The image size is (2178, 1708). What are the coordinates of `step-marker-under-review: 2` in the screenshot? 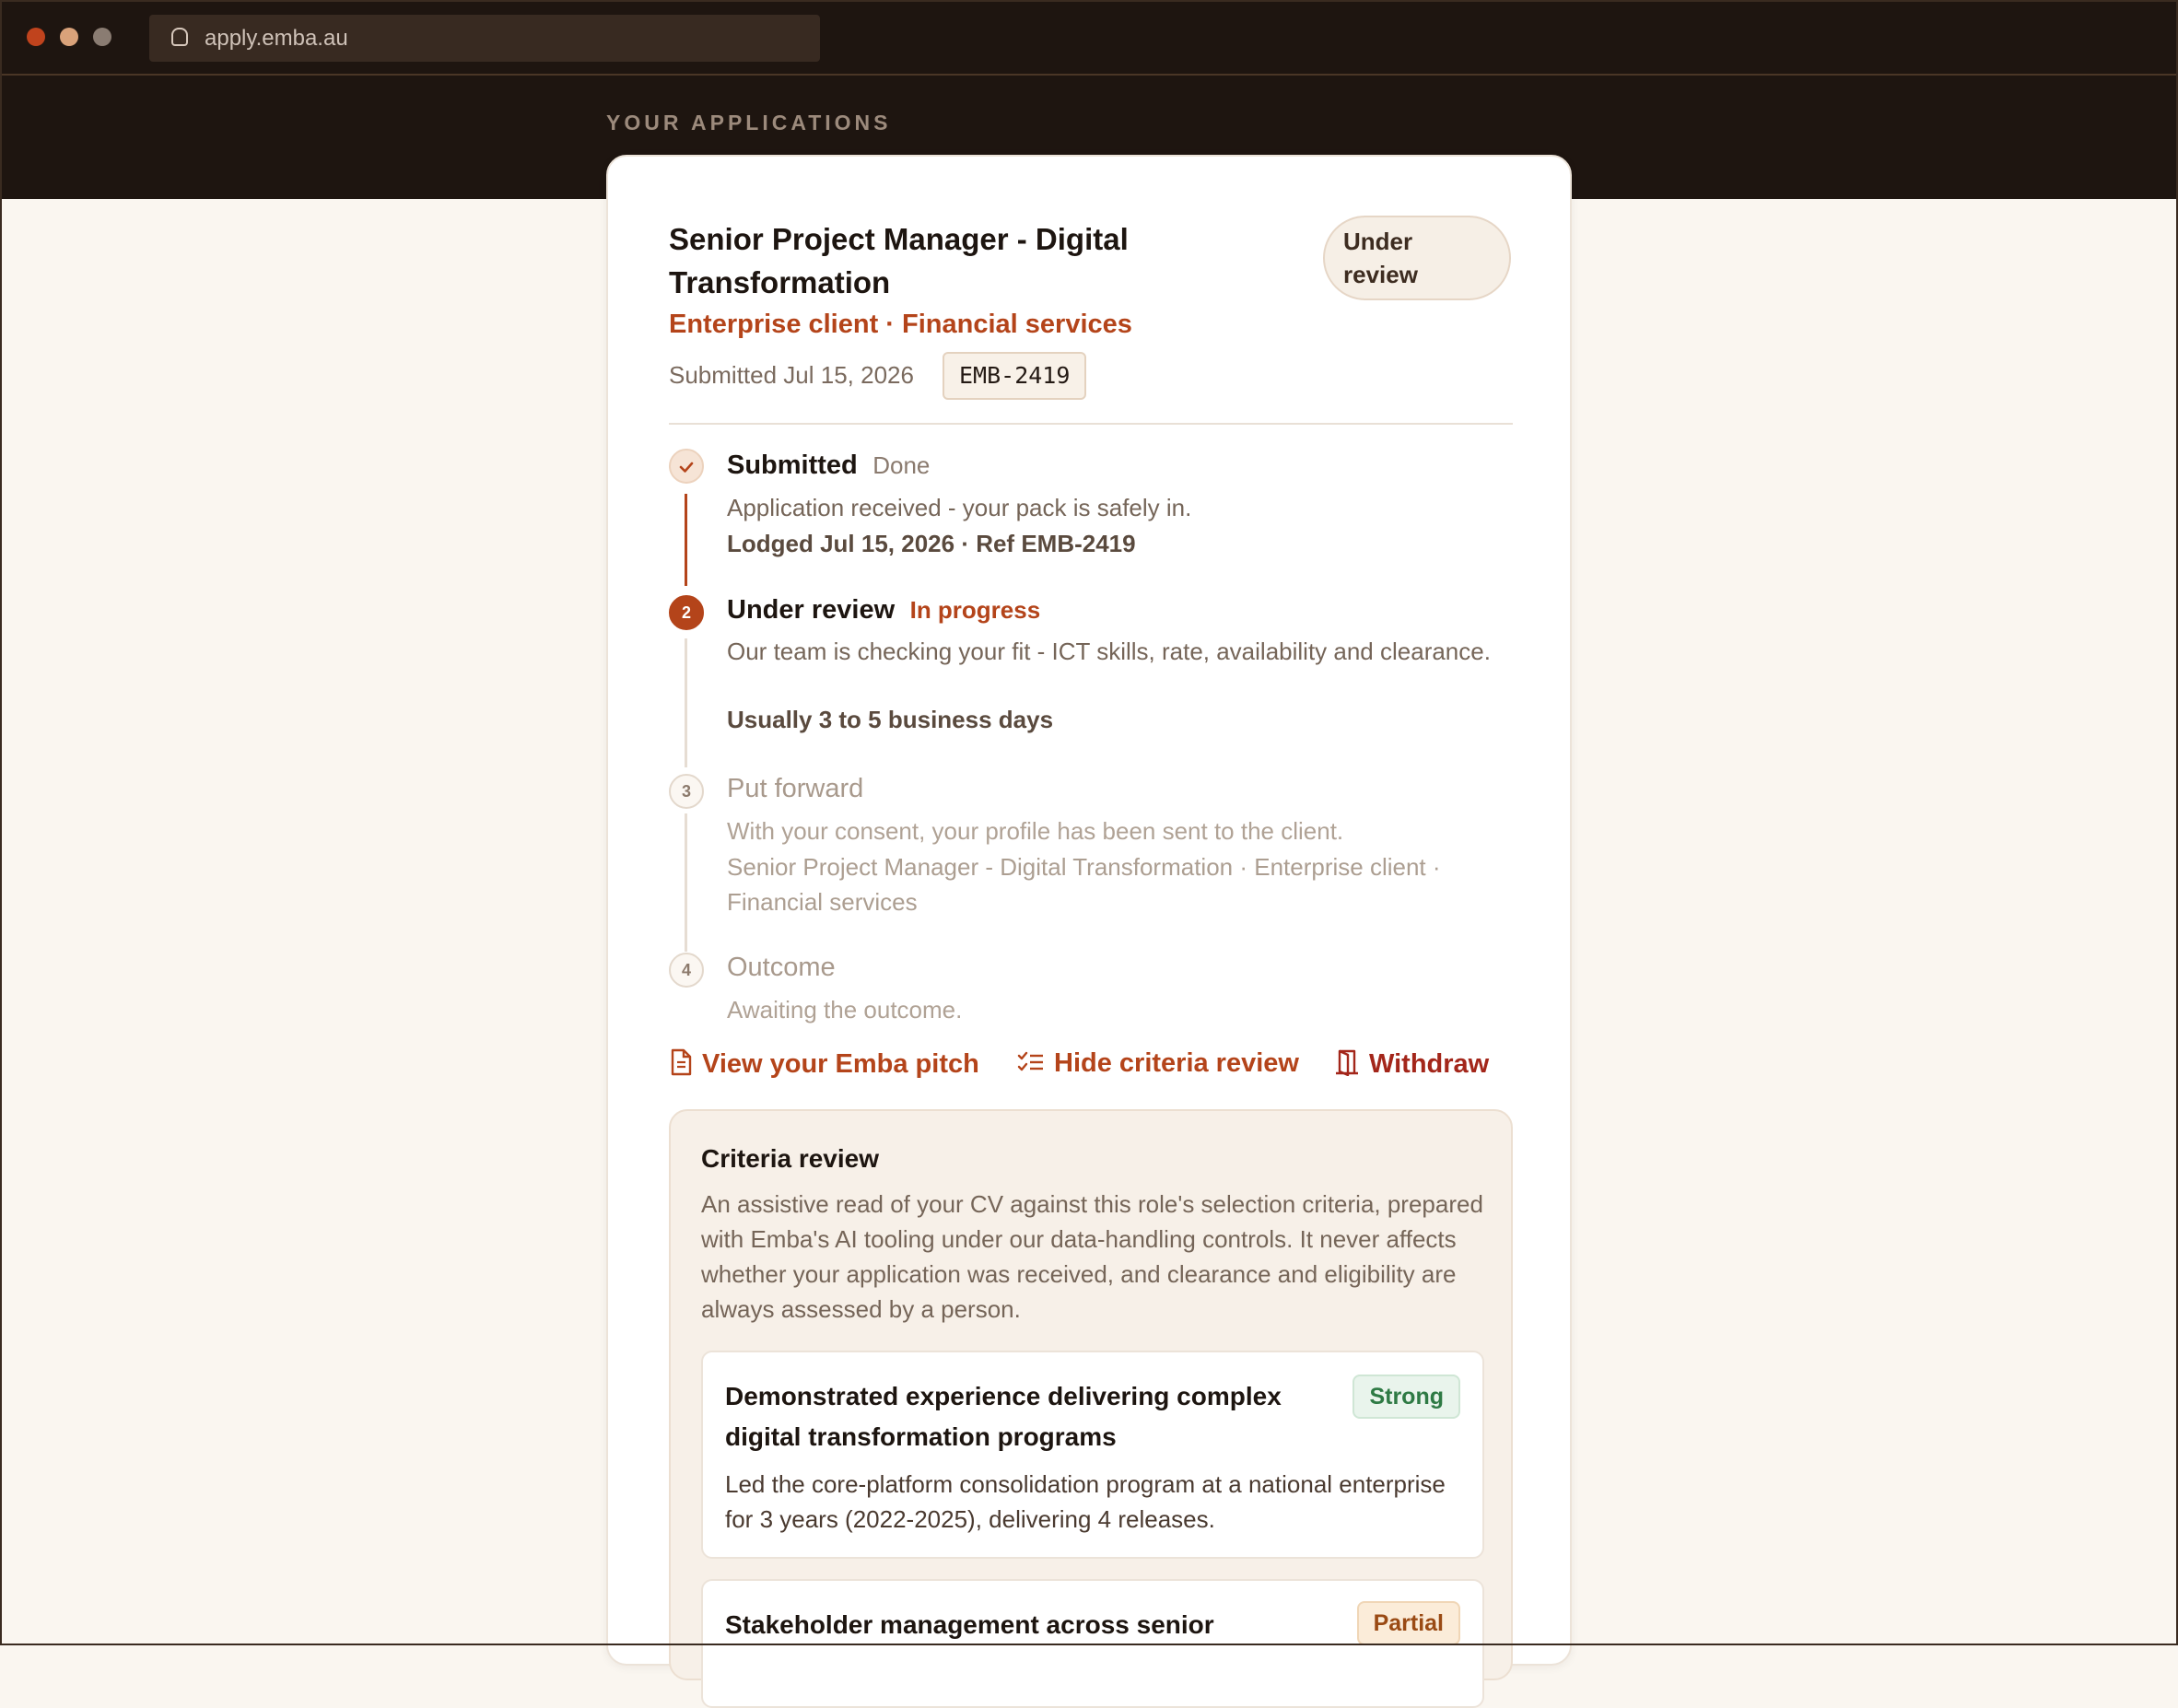 It's located at (687, 612).